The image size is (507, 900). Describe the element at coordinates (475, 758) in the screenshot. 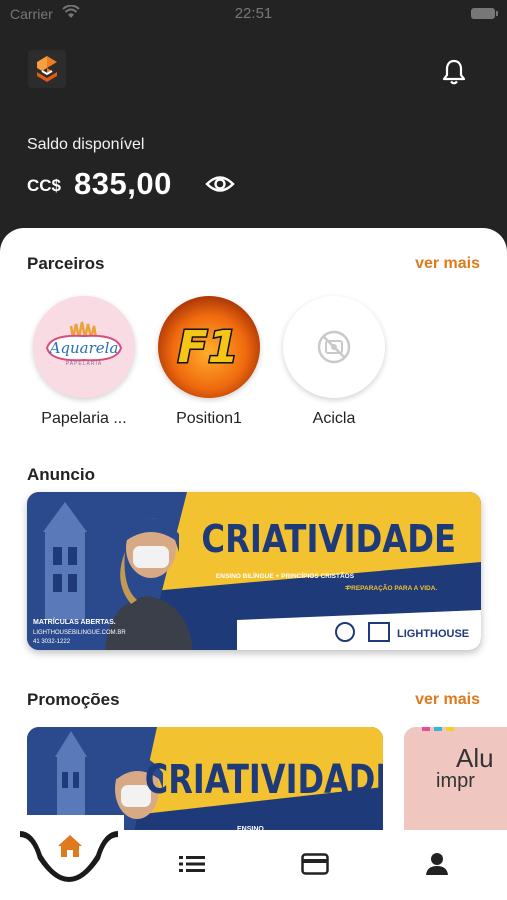

I see `promotion-text-1: Alu` at that location.